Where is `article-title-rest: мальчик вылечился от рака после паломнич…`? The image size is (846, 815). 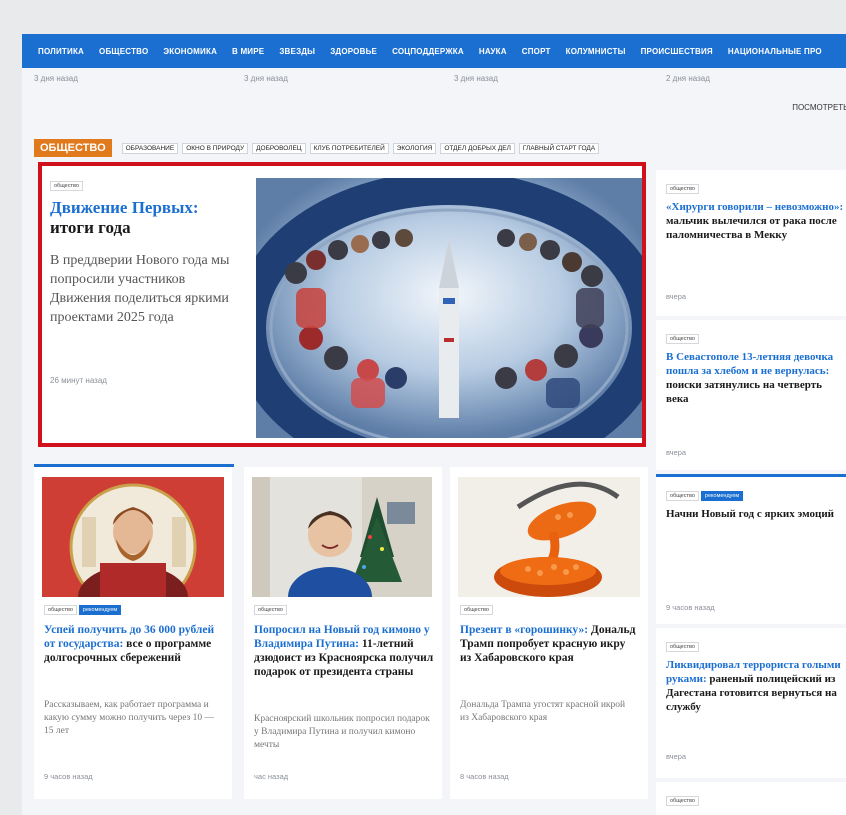
article-title-rest: мальчик вылечился от рака после паломнич… is located at coordinates (751, 228).